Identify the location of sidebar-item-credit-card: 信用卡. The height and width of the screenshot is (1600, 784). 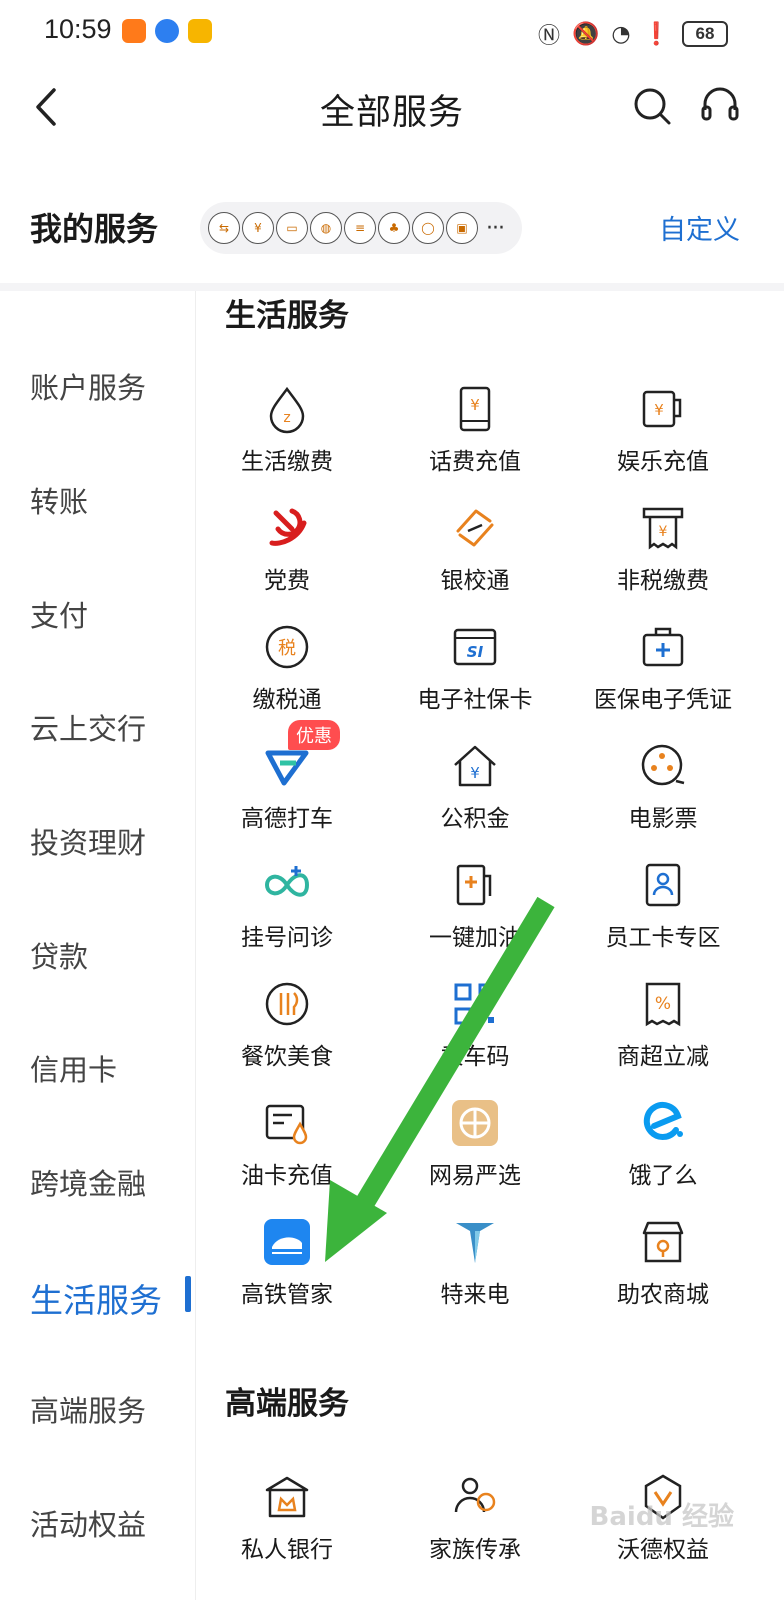
(73, 1068).